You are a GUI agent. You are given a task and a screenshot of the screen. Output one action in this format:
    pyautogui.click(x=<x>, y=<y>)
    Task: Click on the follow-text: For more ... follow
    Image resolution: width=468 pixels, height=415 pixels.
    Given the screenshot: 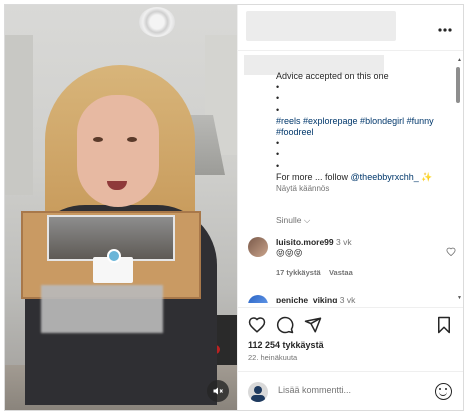 What is the action you would take?
    pyautogui.click(x=312, y=176)
    